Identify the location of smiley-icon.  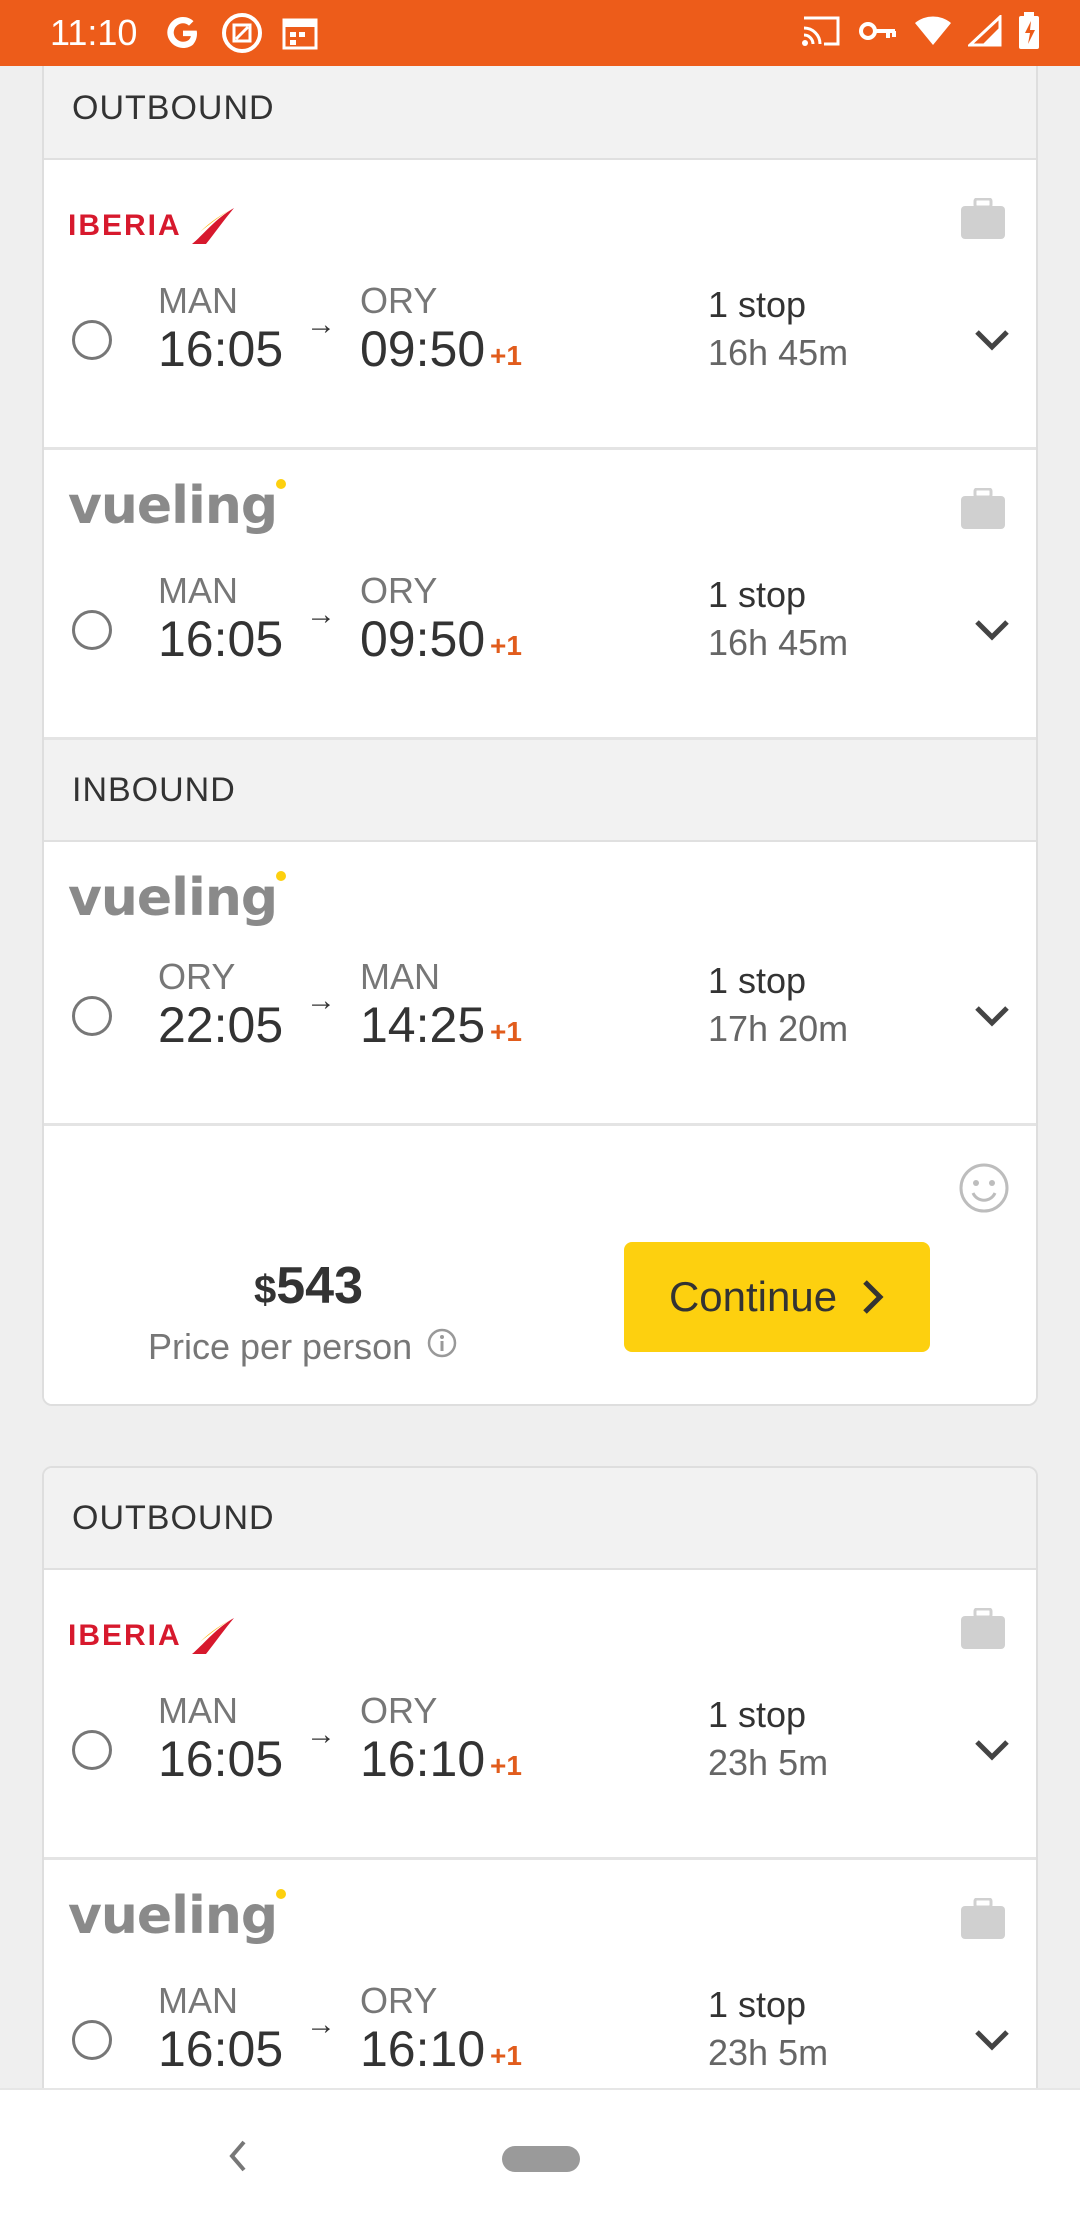
(984, 1190).